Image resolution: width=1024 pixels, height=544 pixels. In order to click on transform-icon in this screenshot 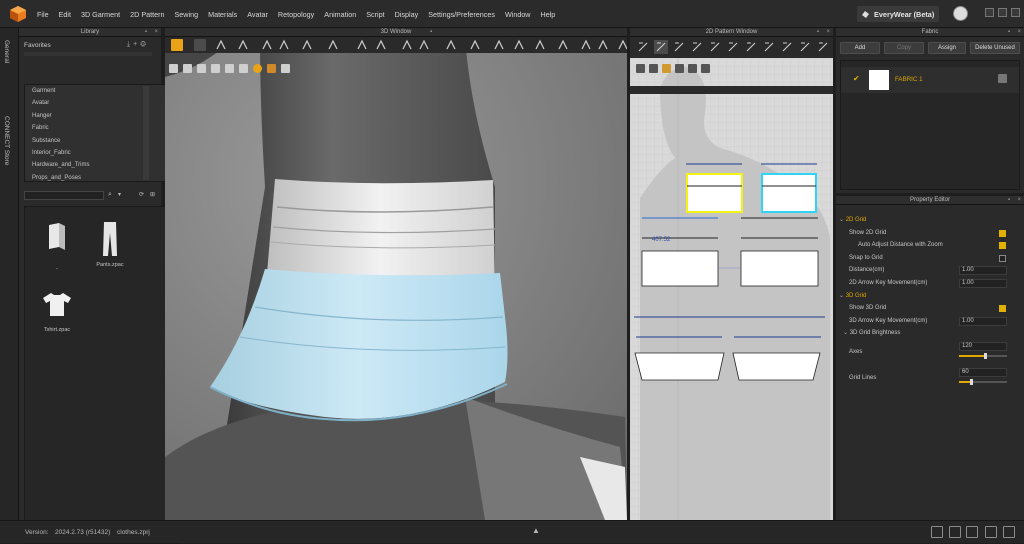, I will do `click(307, 45)`.